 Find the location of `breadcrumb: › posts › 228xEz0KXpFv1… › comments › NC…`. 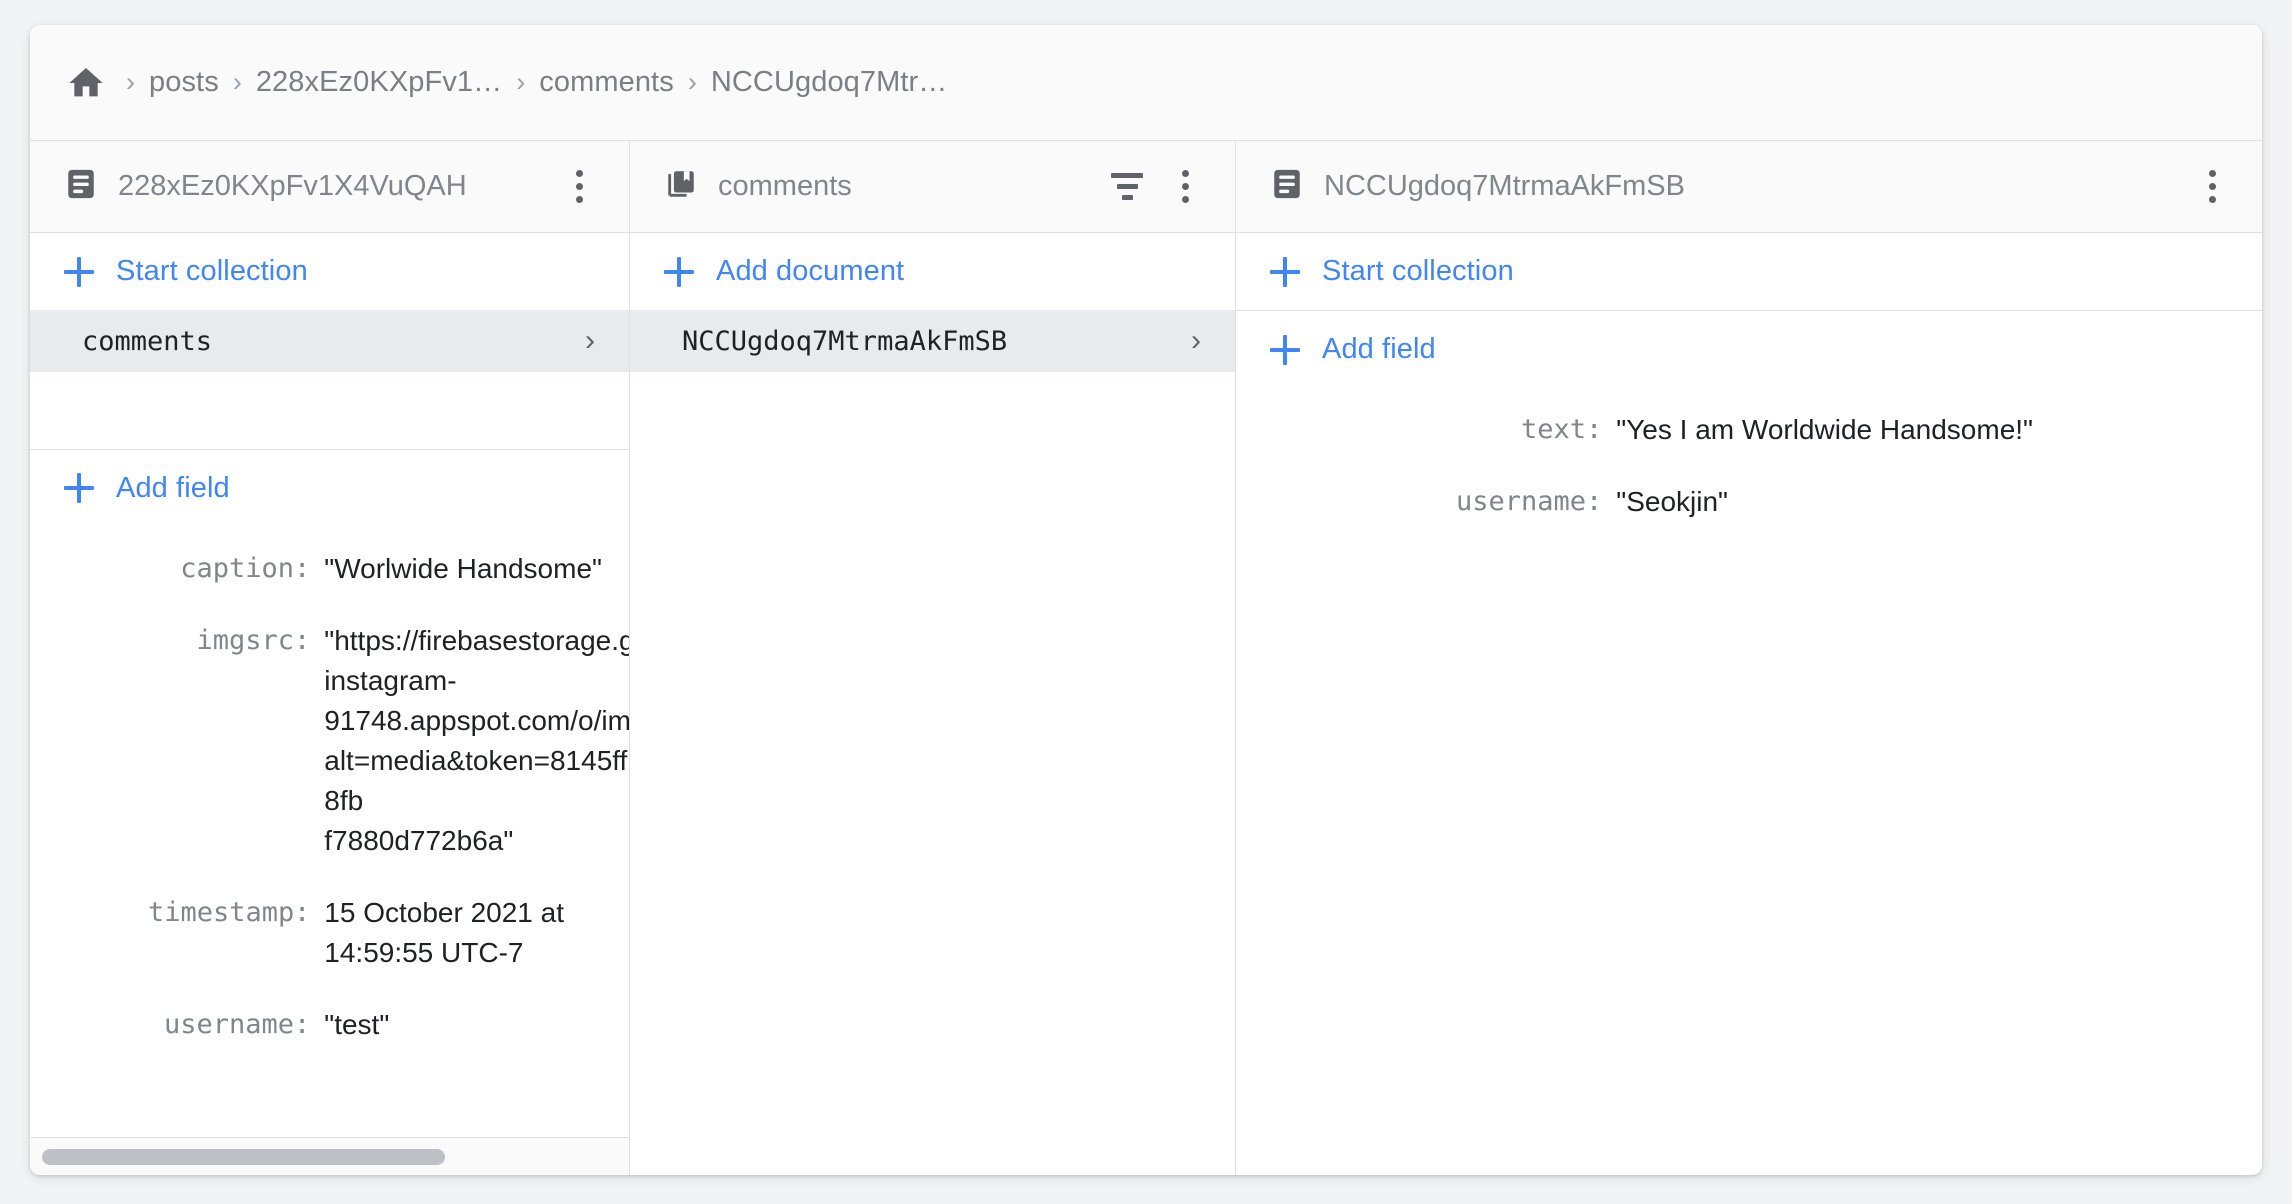

breadcrumb: › posts › 228xEz0KXpFv1… › comments › NC… is located at coordinates (1146, 83).